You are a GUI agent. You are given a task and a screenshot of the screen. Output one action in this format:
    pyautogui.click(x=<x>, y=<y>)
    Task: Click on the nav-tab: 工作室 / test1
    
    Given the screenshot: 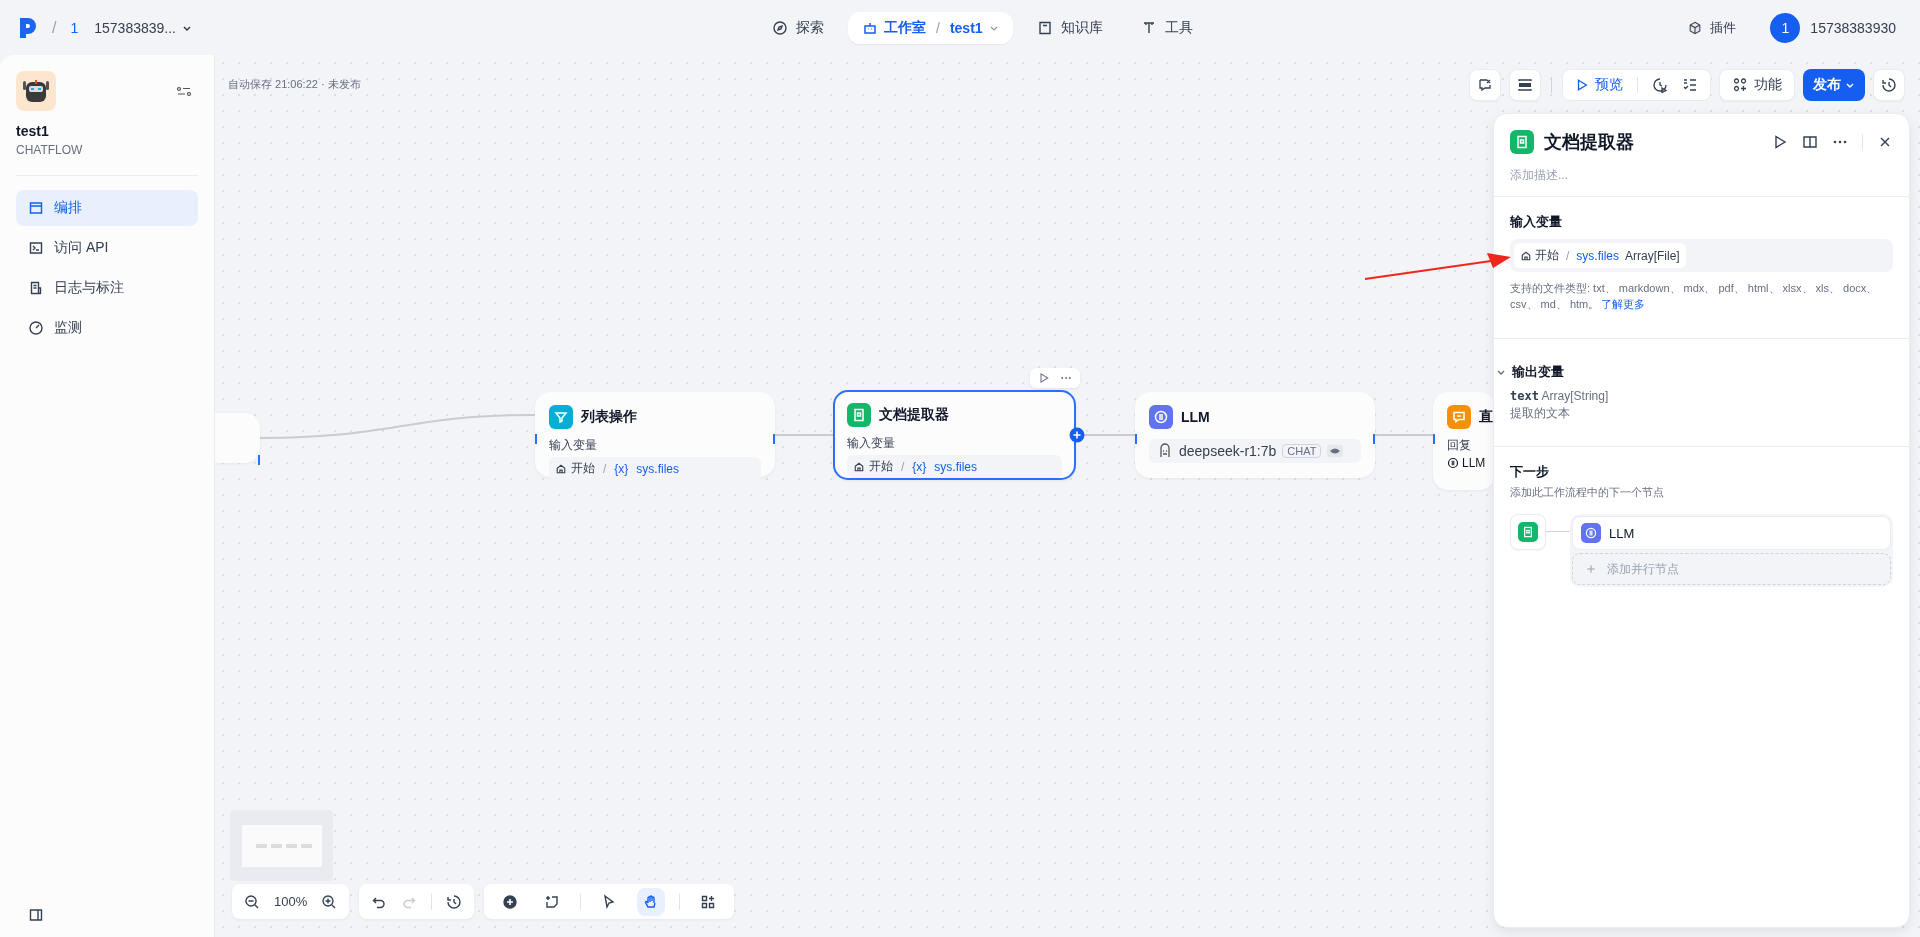 What is the action you would take?
    pyautogui.click(x=930, y=27)
    